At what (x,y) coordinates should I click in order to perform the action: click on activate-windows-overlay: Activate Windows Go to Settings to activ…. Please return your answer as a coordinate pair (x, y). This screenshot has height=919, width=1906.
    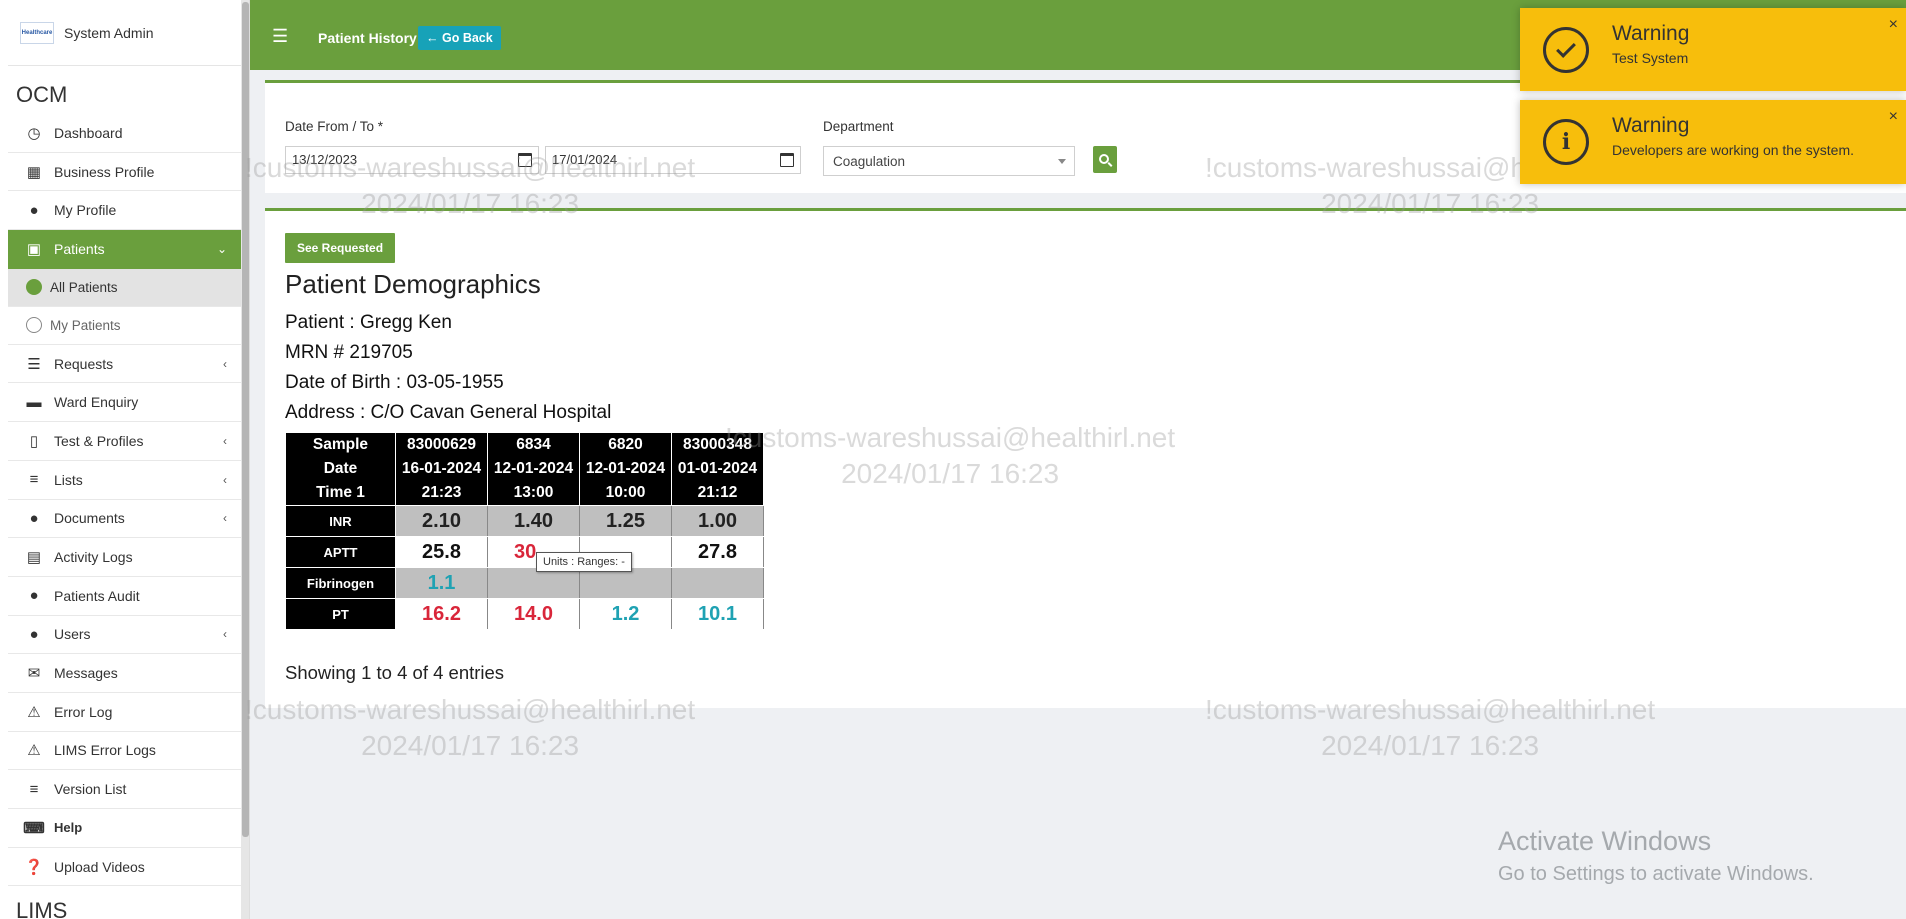
    Looking at the image, I should click on (1656, 856).